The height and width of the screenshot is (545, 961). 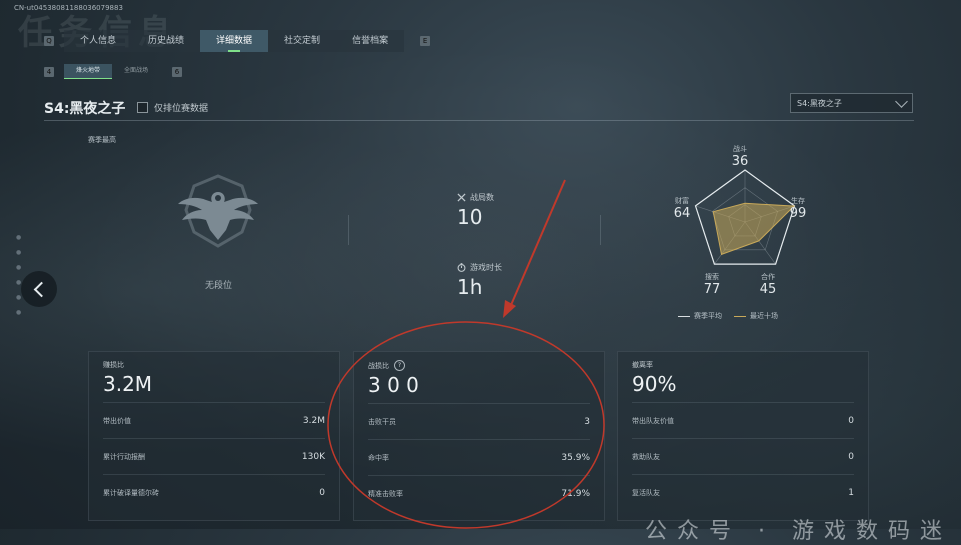 What do you see at coordinates (798, 209) in the screenshot?
I see `radar-axis-survival: 生存 99` at bounding box center [798, 209].